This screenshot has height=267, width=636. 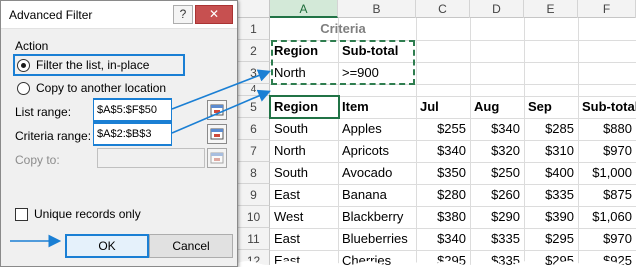 What do you see at coordinates (377, 151) in the screenshot?
I see `table-cell: Apricots` at bounding box center [377, 151].